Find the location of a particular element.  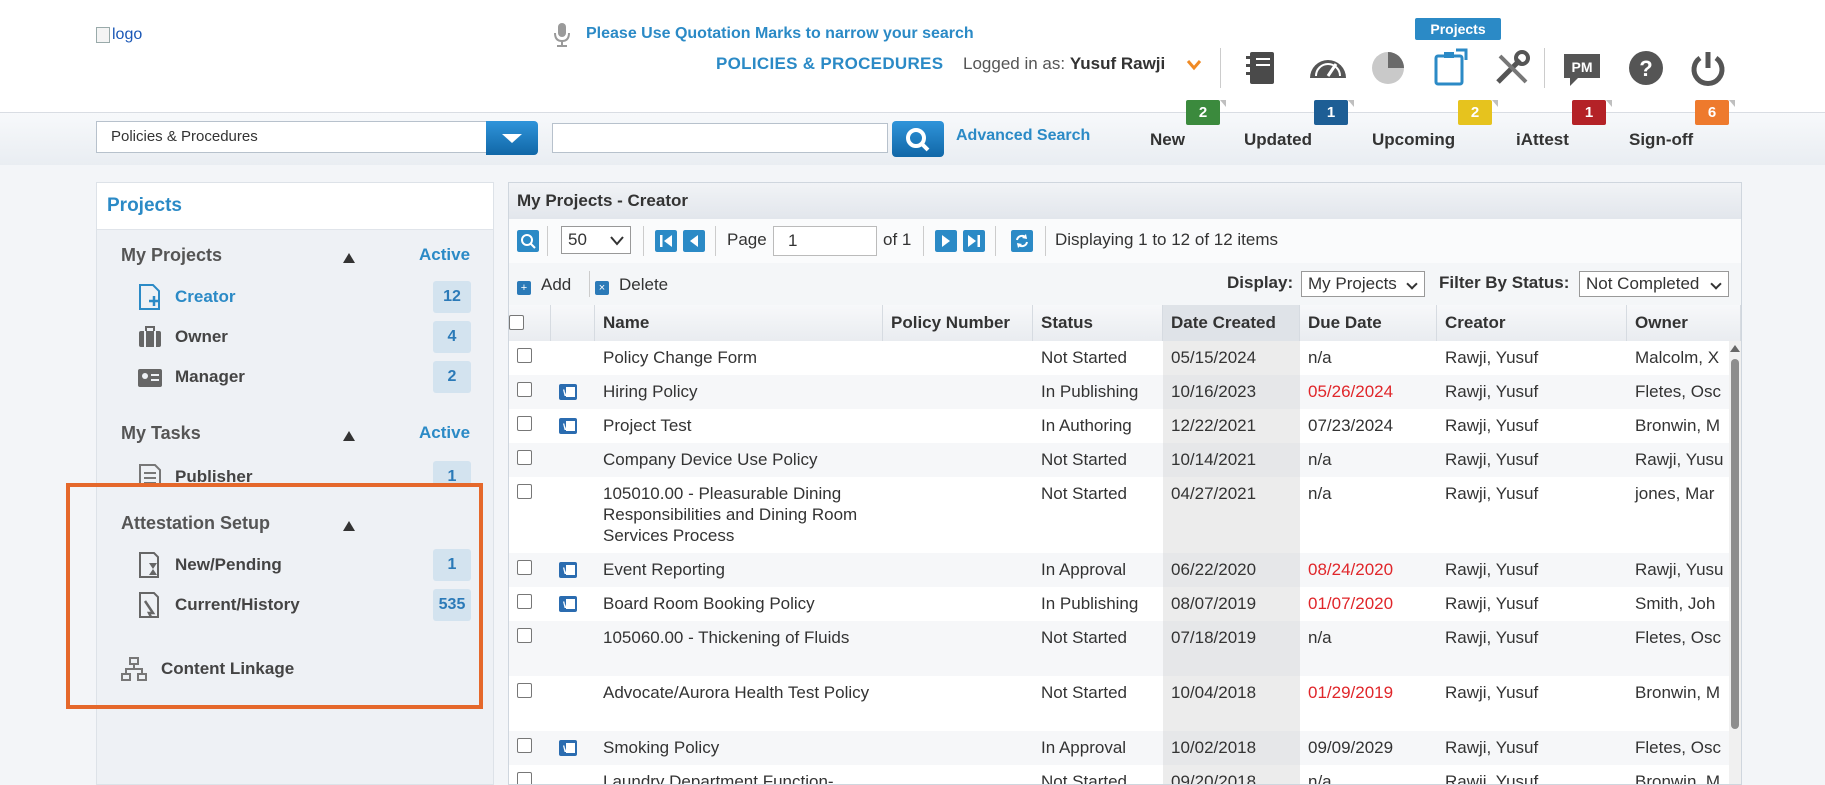

category-select: Policies & Procedures is located at coordinates (317, 138).